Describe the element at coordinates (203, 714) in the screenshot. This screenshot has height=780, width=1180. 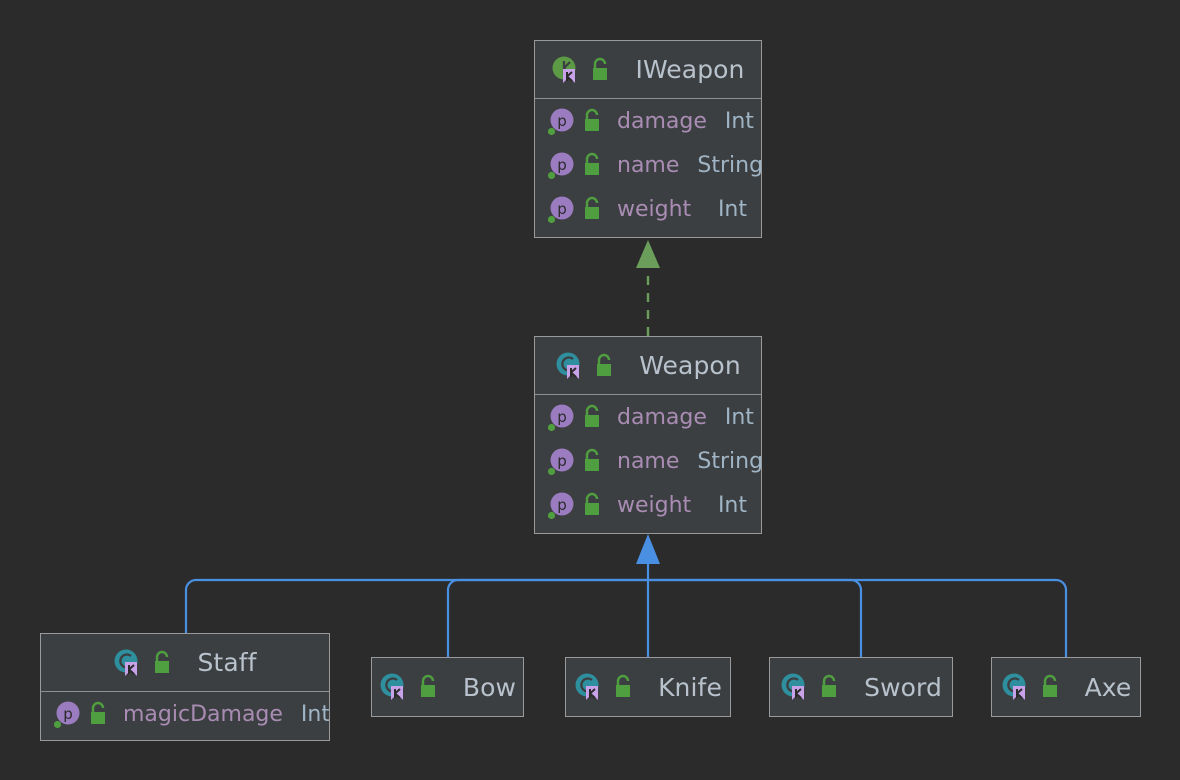
I see `member-name: magicDamage` at that location.